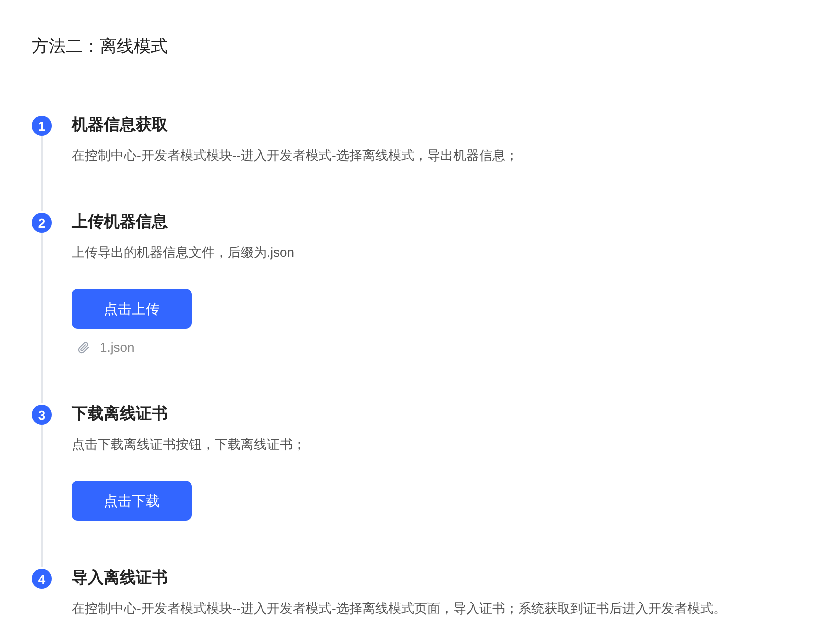 The width and height of the screenshot is (834, 630). What do you see at coordinates (42, 579) in the screenshot?
I see `step-number: 4` at bounding box center [42, 579].